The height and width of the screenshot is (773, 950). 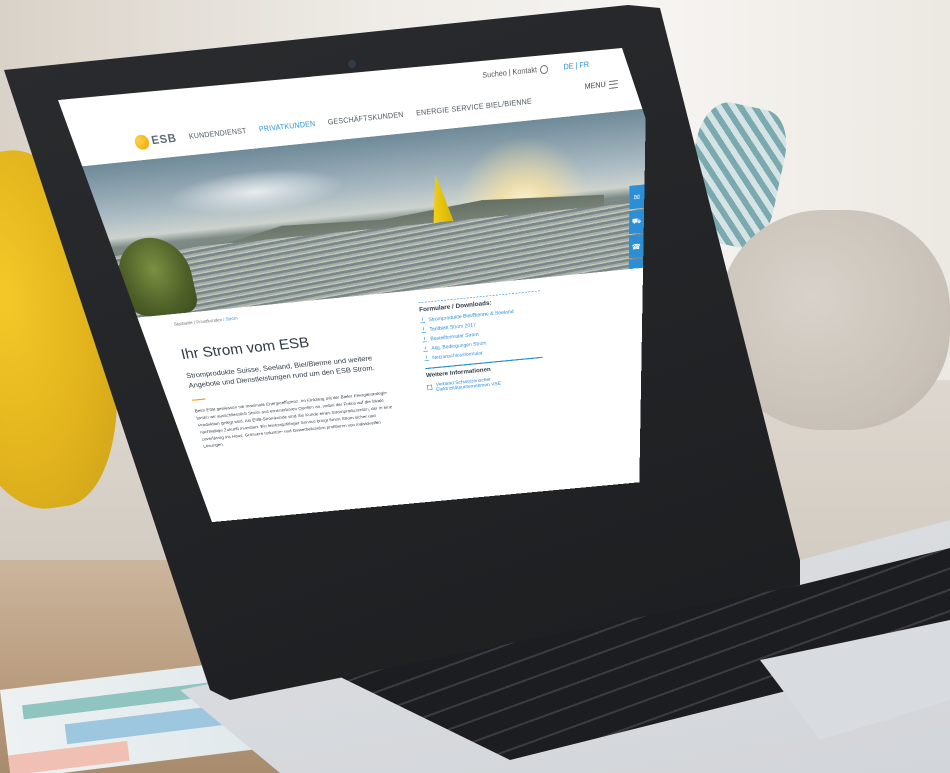 I want to click on breadcrumb-current: Strom, so click(x=232, y=319).